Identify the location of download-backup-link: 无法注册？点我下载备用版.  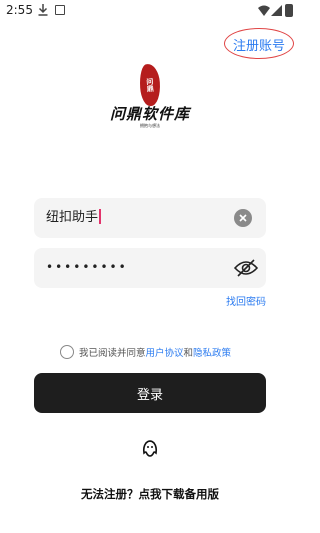
(150, 494).